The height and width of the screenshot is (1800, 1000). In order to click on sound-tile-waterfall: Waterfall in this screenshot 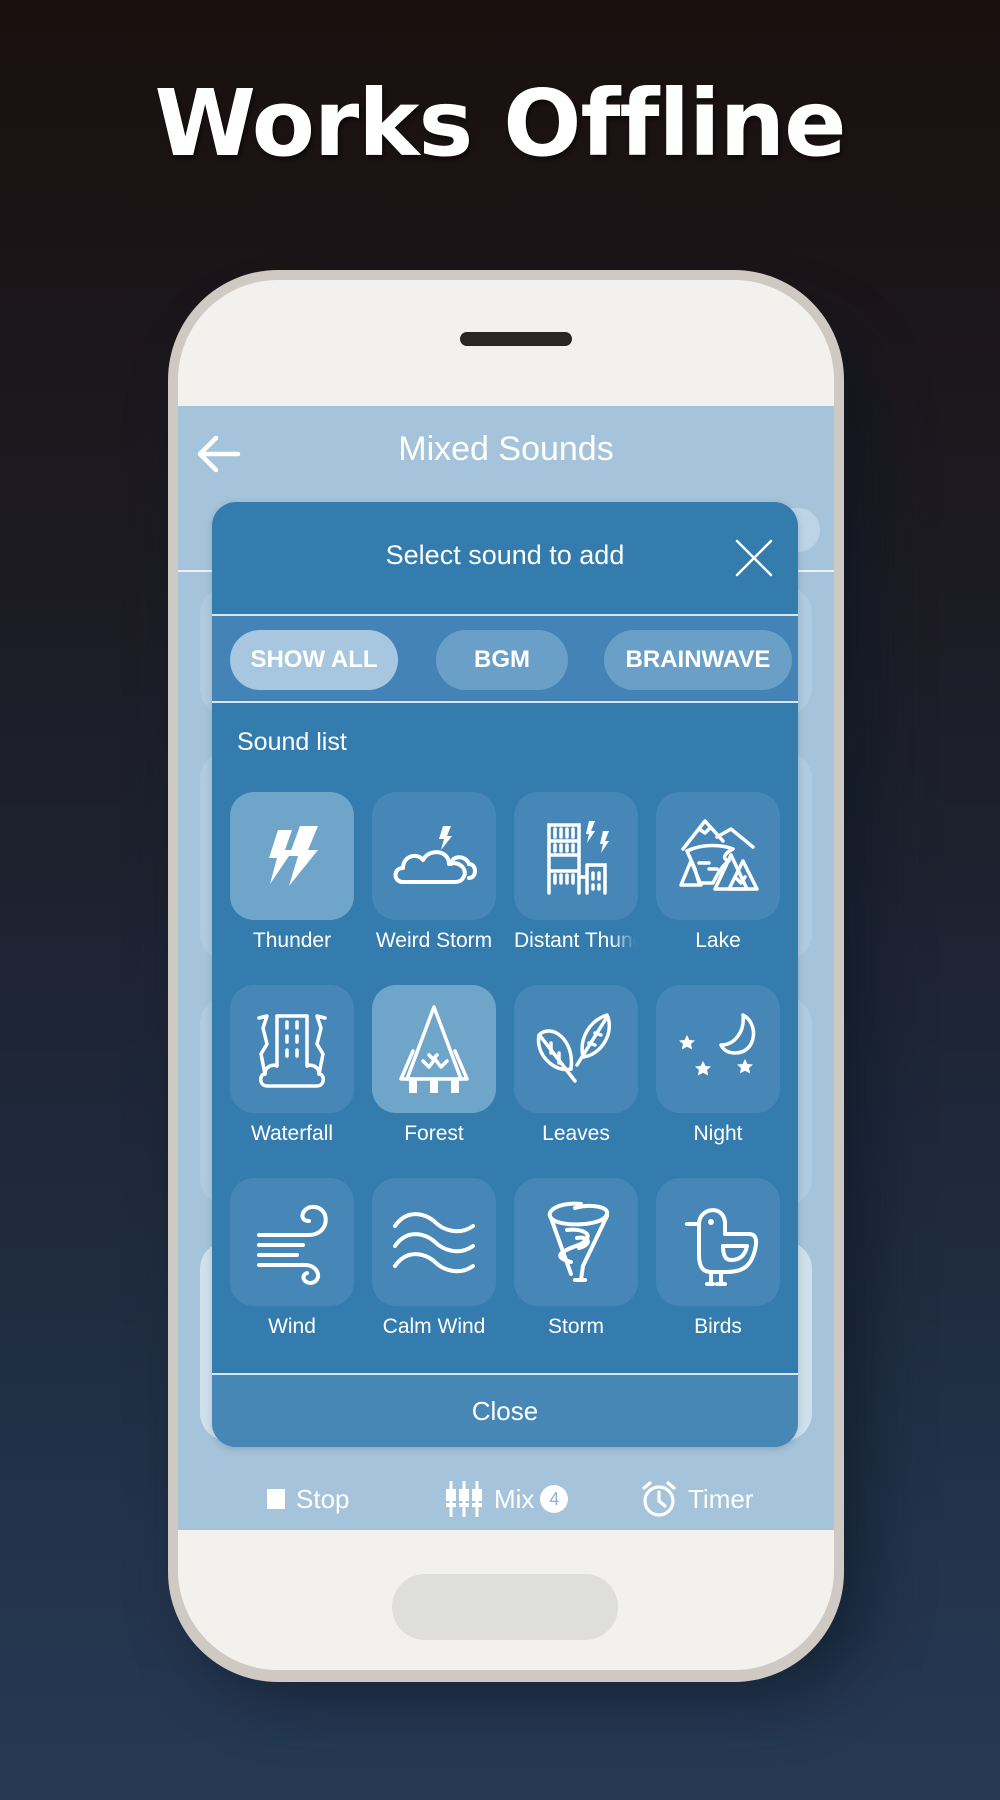, I will do `click(292, 1069)`.